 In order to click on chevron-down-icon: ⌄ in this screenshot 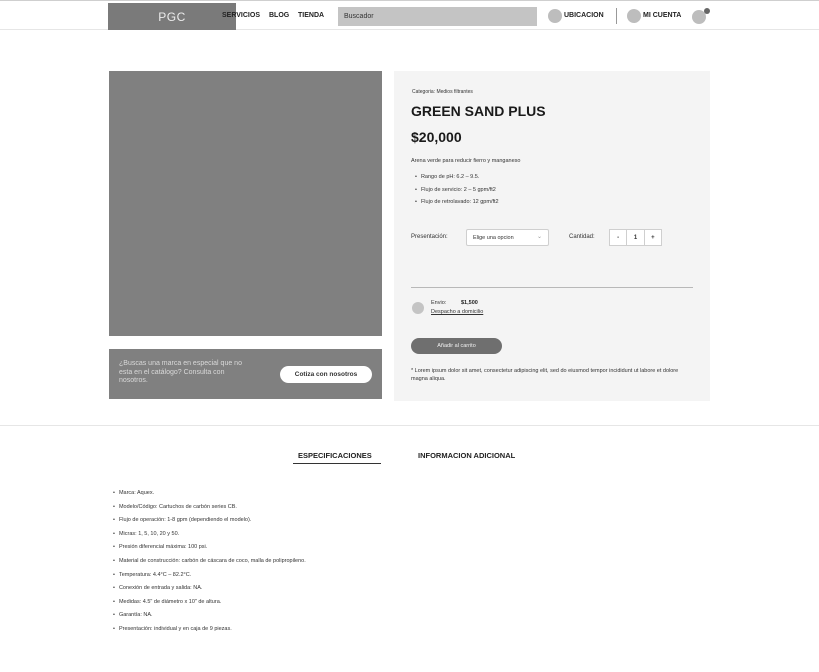, I will do `click(539, 237)`.